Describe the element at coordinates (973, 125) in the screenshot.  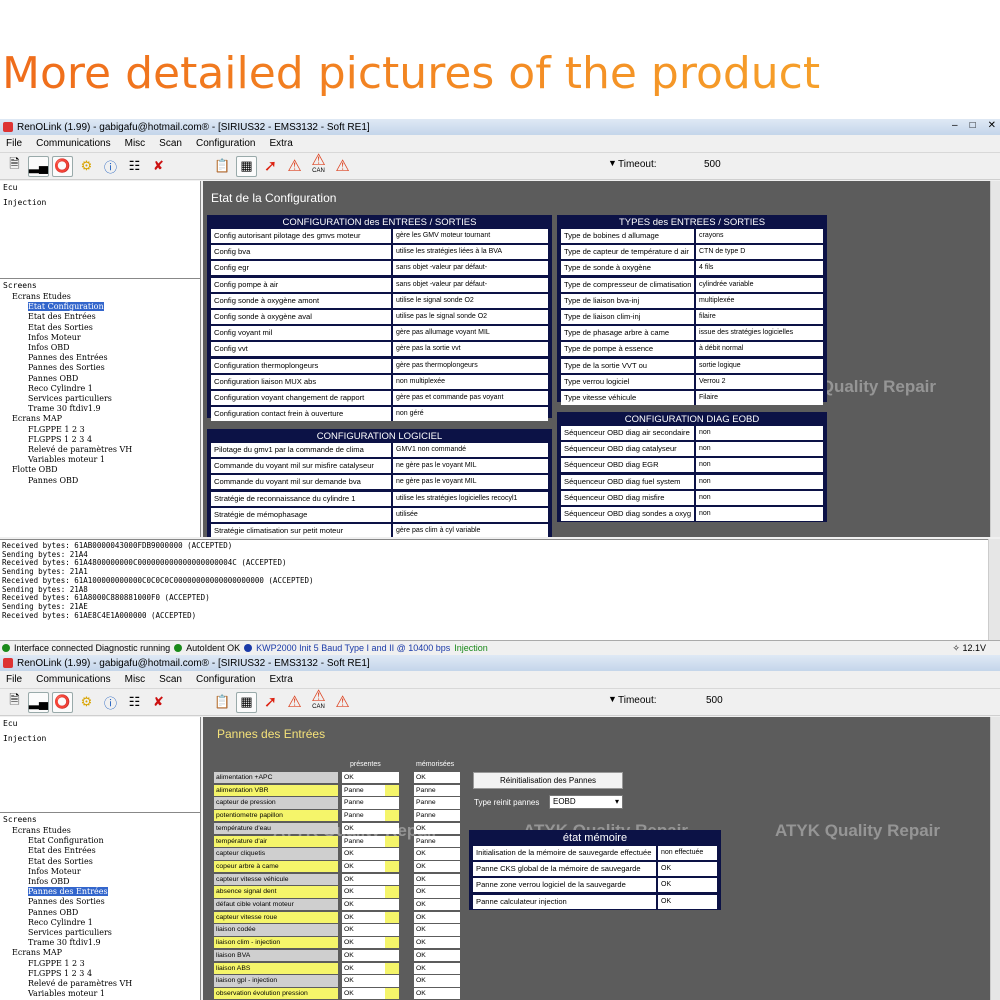
I see `maximize-icon: □` at that location.